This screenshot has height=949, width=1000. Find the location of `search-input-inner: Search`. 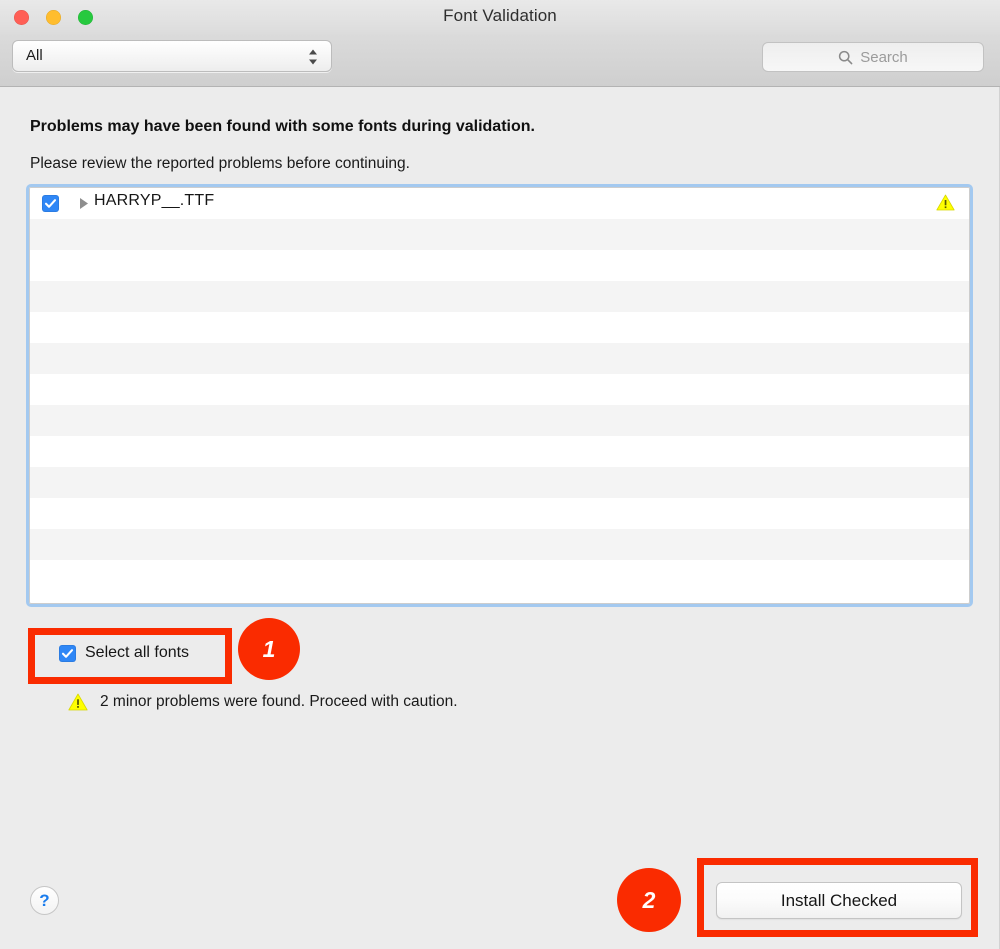

search-input-inner: Search is located at coordinates (873, 57).